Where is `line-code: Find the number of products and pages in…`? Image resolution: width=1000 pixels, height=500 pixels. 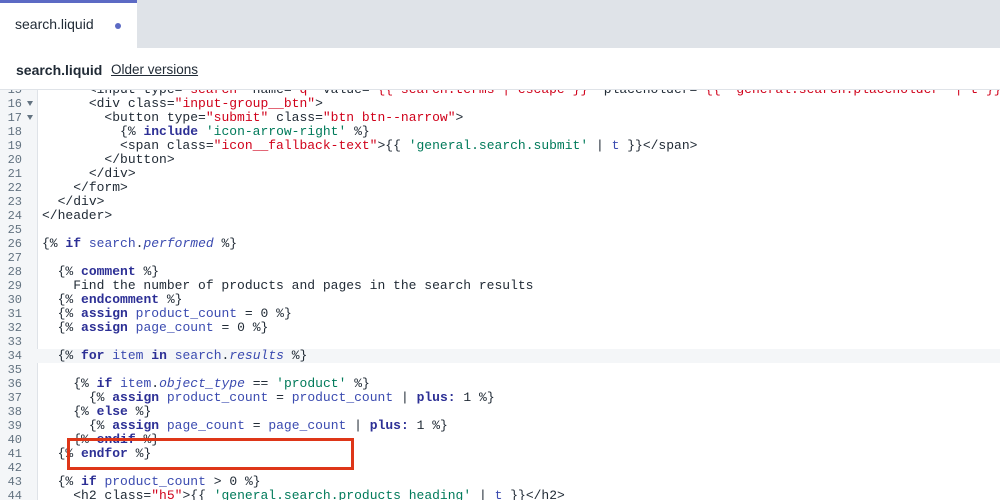
line-code: Find the number of products and pages in… is located at coordinates (288, 285).